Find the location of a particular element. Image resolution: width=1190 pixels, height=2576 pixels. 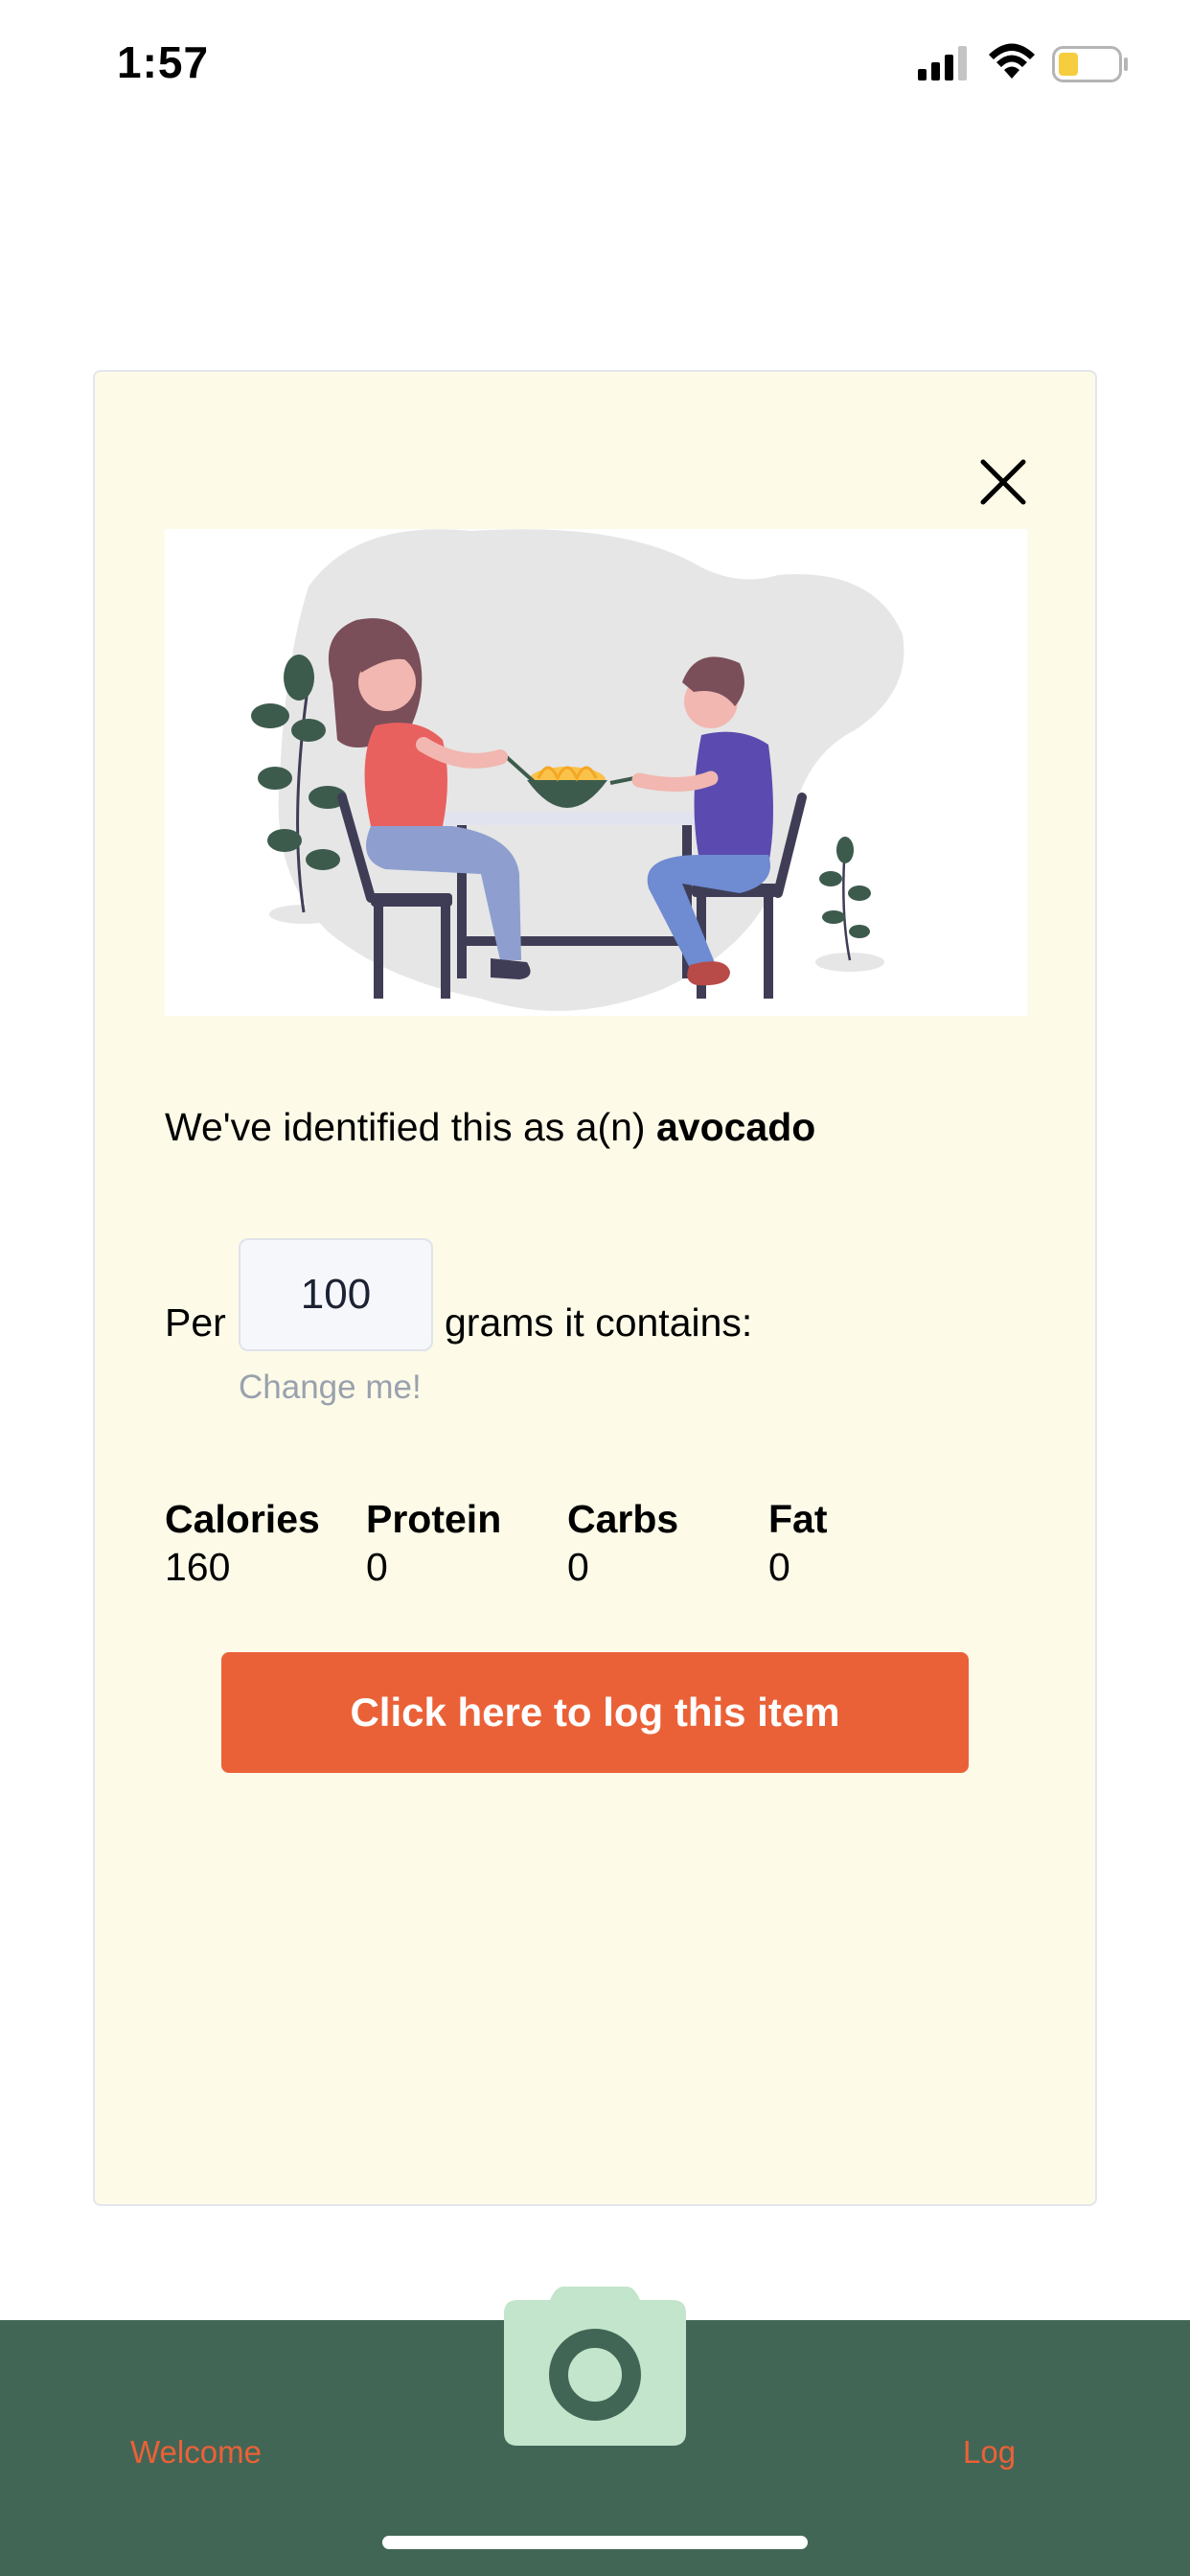

nutrient-label: Calories is located at coordinates (243, 1519).